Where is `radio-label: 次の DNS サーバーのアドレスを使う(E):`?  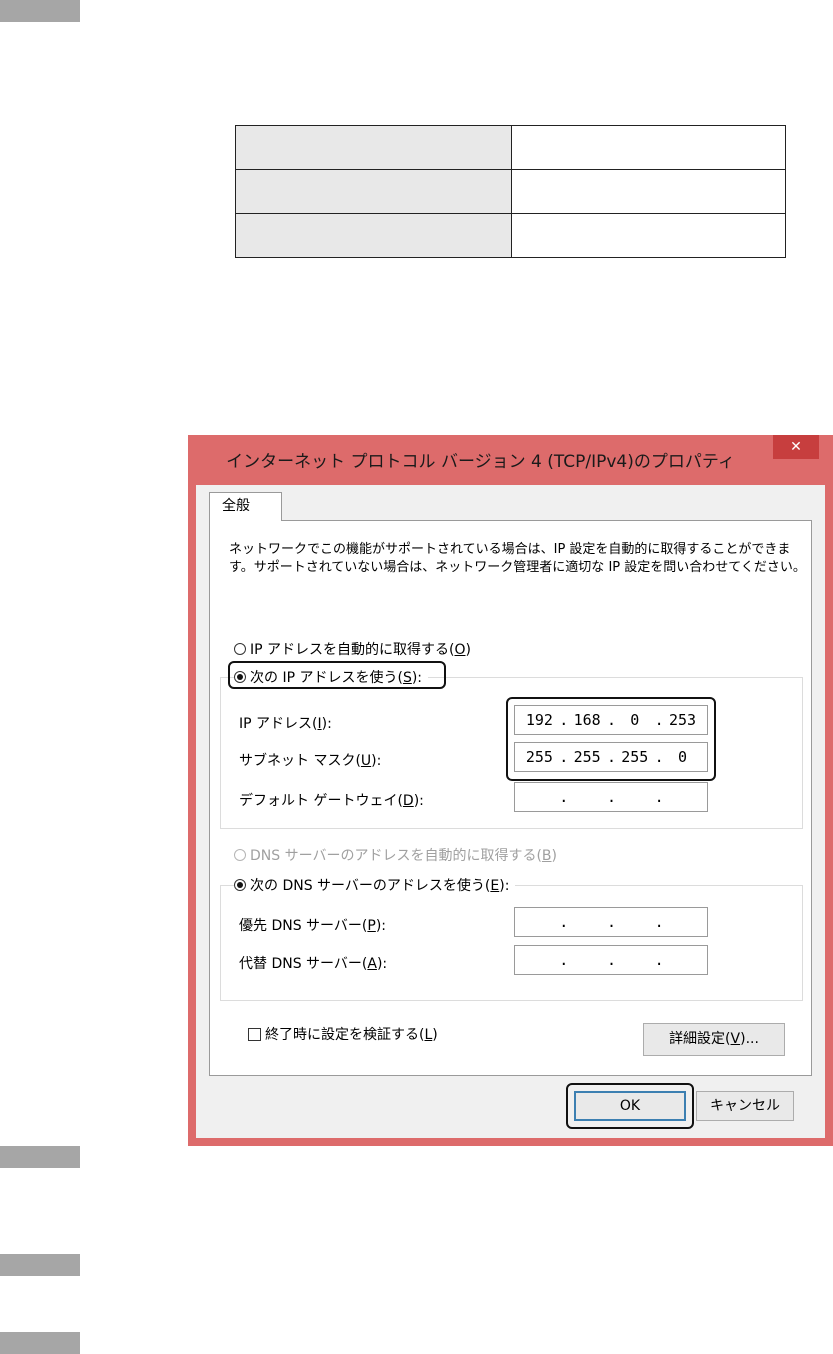 radio-label: 次の DNS サーバーのアドレスを使う(E): is located at coordinates (380, 886).